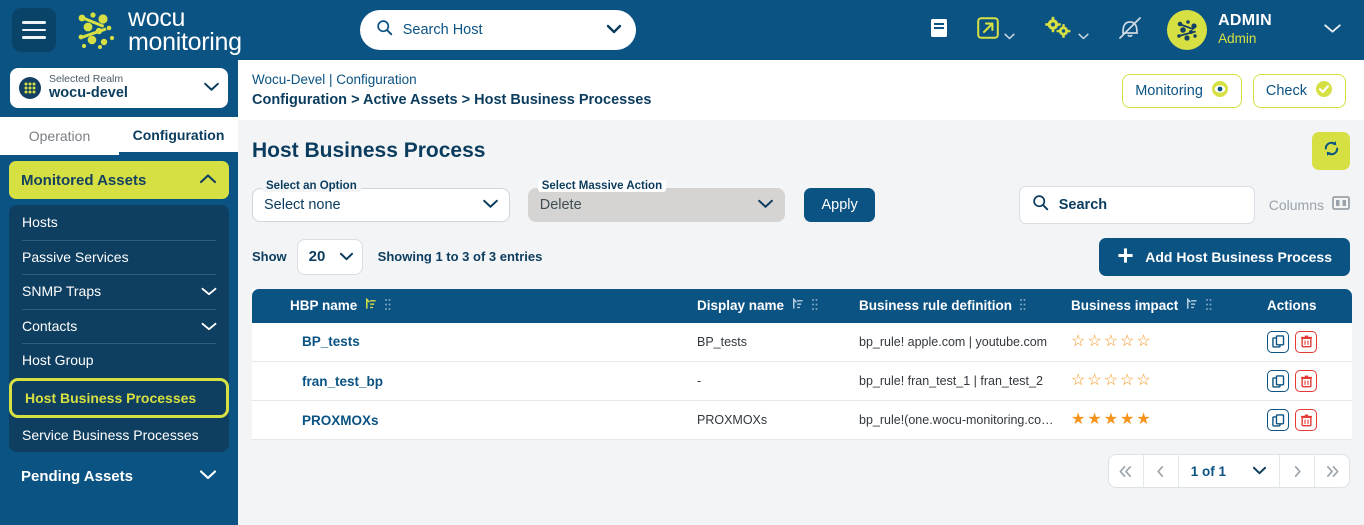 The width and height of the screenshot is (1364, 525). I want to click on sidebar-item-passive-services: Passive Services, so click(119, 257).